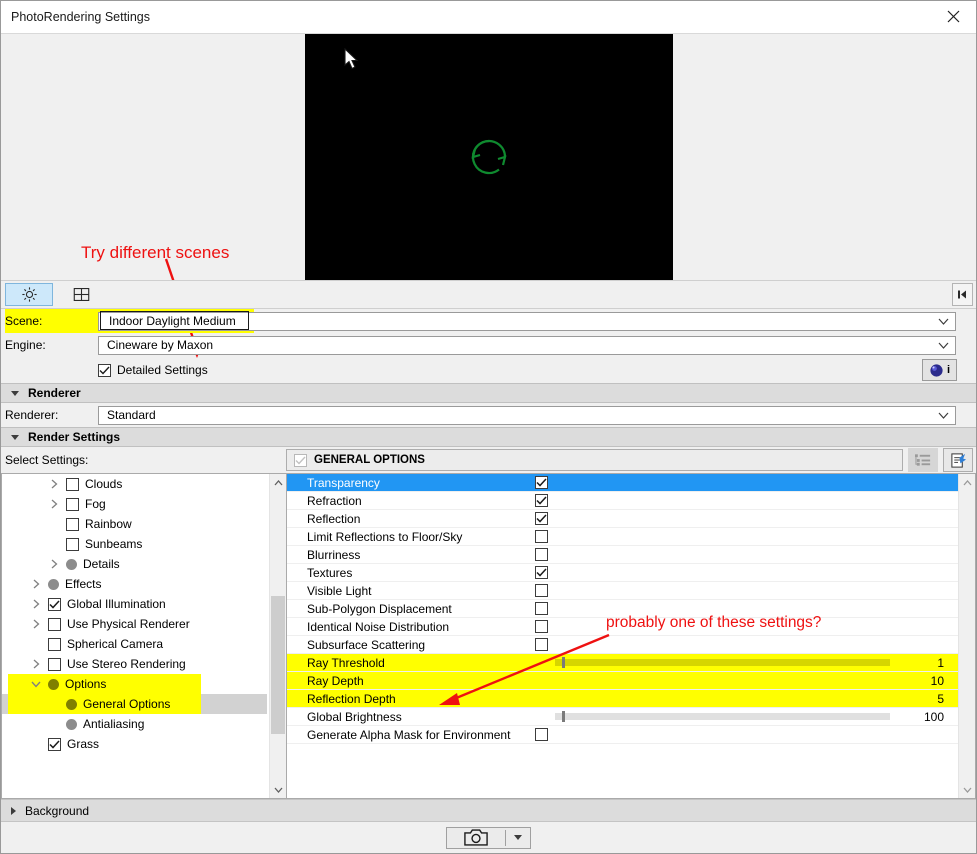  What do you see at coordinates (923, 460) in the screenshot?
I see `list-view-button` at bounding box center [923, 460].